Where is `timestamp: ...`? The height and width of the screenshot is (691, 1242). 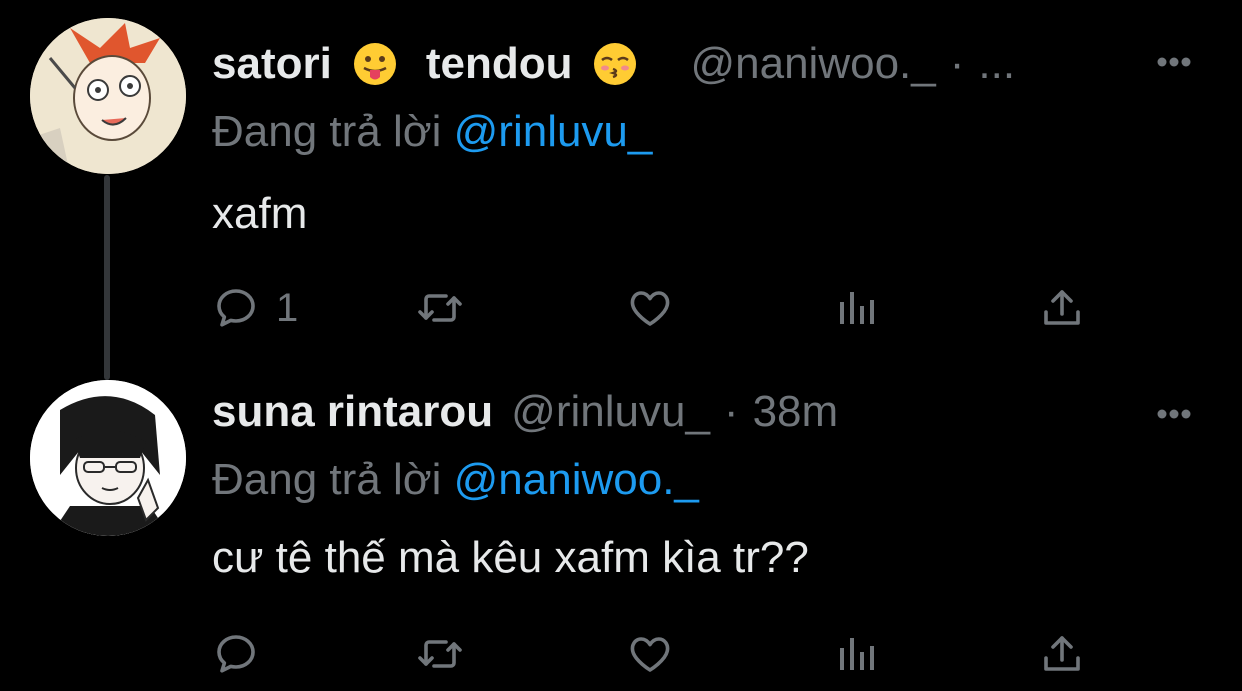 timestamp: ... is located at coordinates (996, 64).